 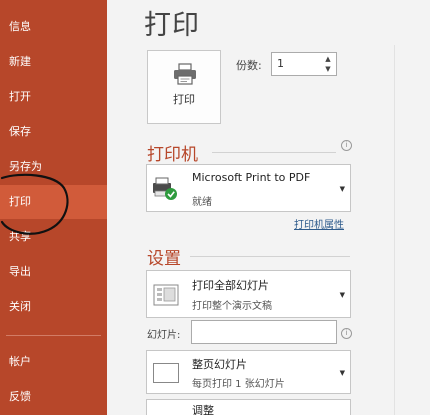 What do you see at coordinates (53, 307) in the screenshot?
I see `nav-close: 关闭` at bounding box center [53, 307].